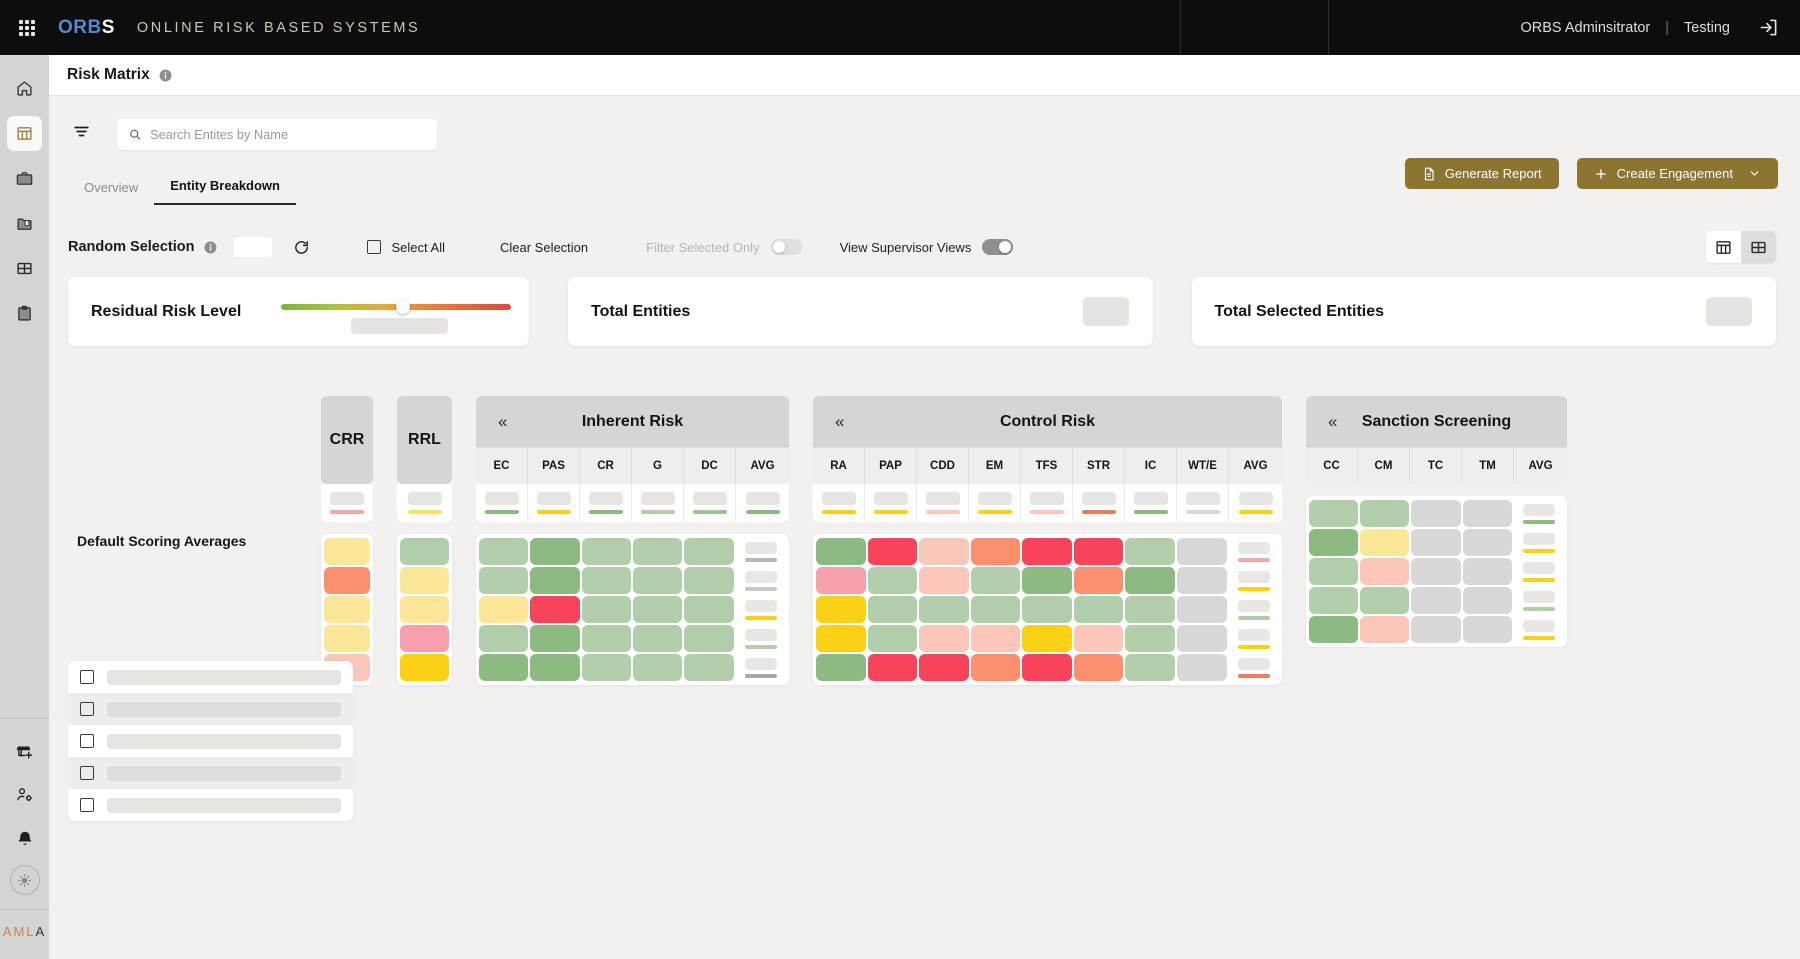  I want to click on column-header-pas: PAS, so click(554, 465).